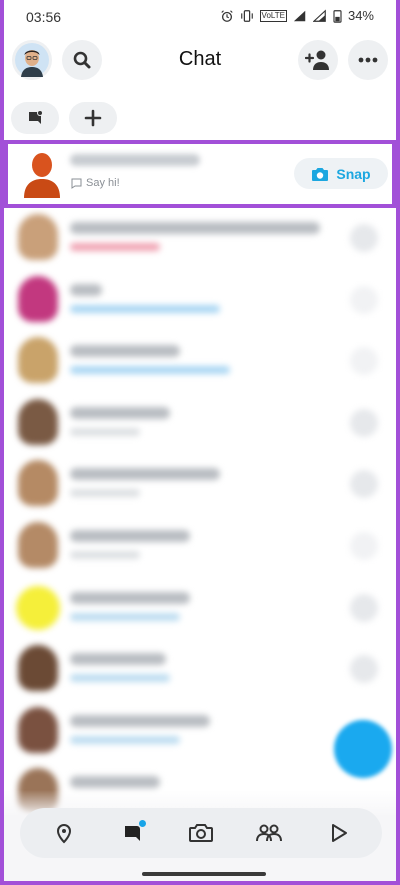 Image resolution: width=400 pixels, height=885 pixels. I want to click on chat-bubble-icon, so click(36, 117).